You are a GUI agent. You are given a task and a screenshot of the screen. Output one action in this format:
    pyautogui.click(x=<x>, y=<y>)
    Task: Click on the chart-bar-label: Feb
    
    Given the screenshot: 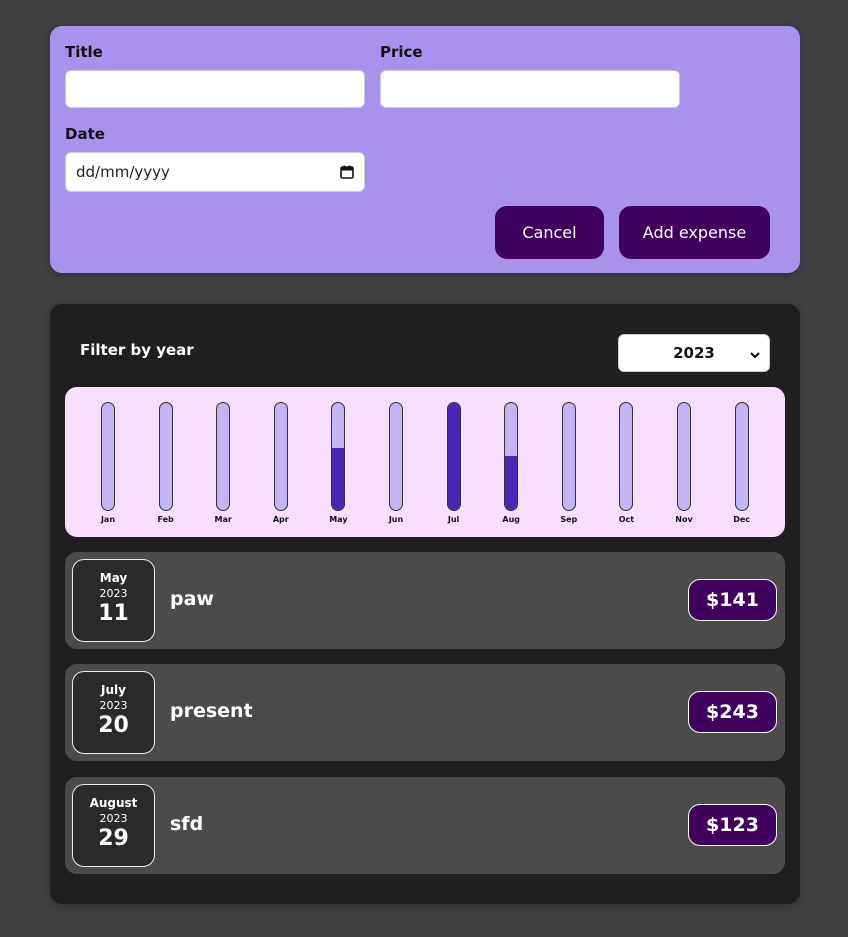 What is the action you would take?
    pyautogui.click(x=165, y=519)
    